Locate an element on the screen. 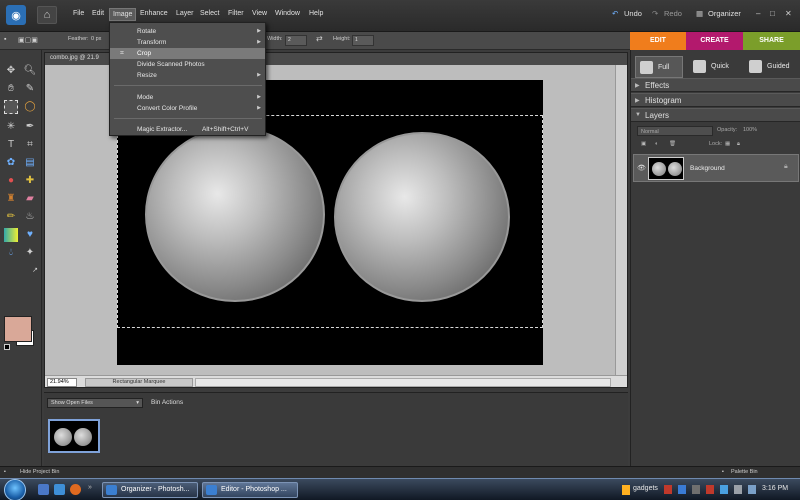  bin-thumbnail is located at coordinates (74, 436).